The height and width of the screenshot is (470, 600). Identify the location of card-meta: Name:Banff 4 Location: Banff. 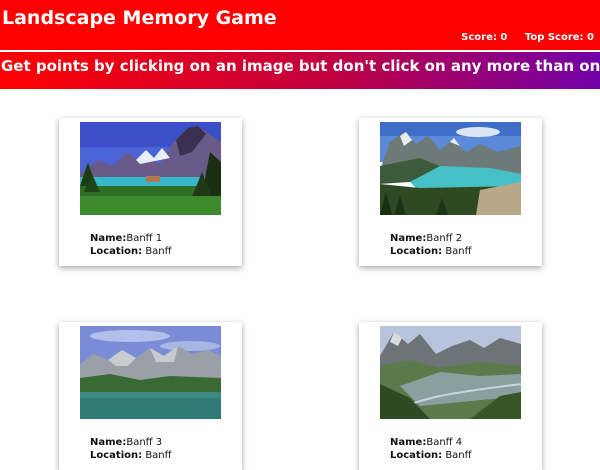
(431, 449).